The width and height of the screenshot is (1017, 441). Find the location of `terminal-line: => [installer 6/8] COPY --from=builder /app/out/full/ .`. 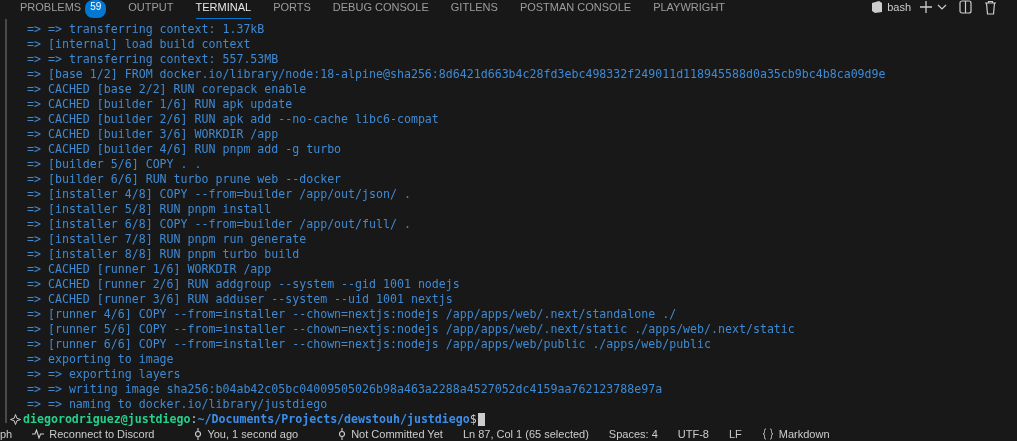

terminal-line: => [installer 6/8] COPY --from=builder /app/out/full/ . is located at coordinates (219, 225).